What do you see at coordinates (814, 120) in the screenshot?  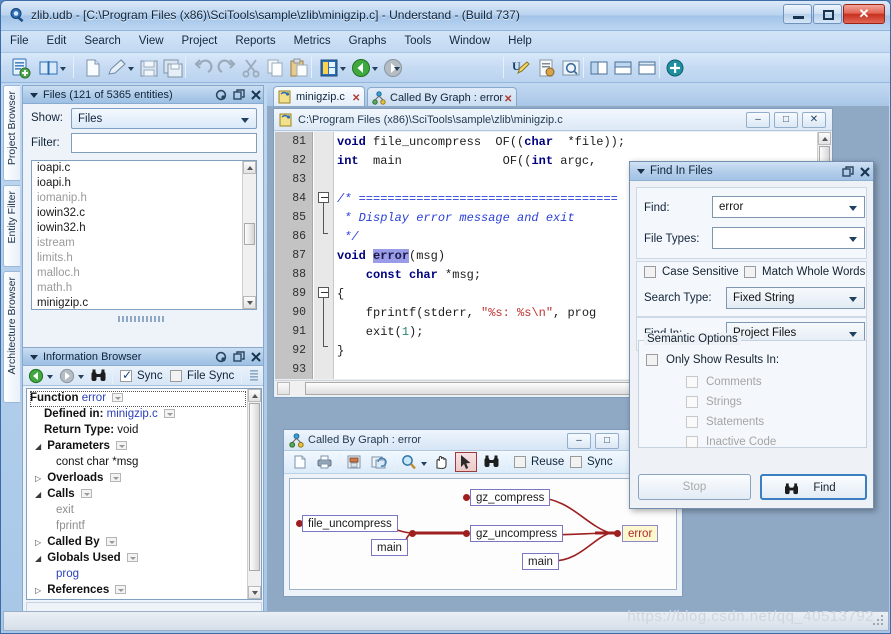 I see `editor-close-button: ✕` at bounding box center [814, 120].